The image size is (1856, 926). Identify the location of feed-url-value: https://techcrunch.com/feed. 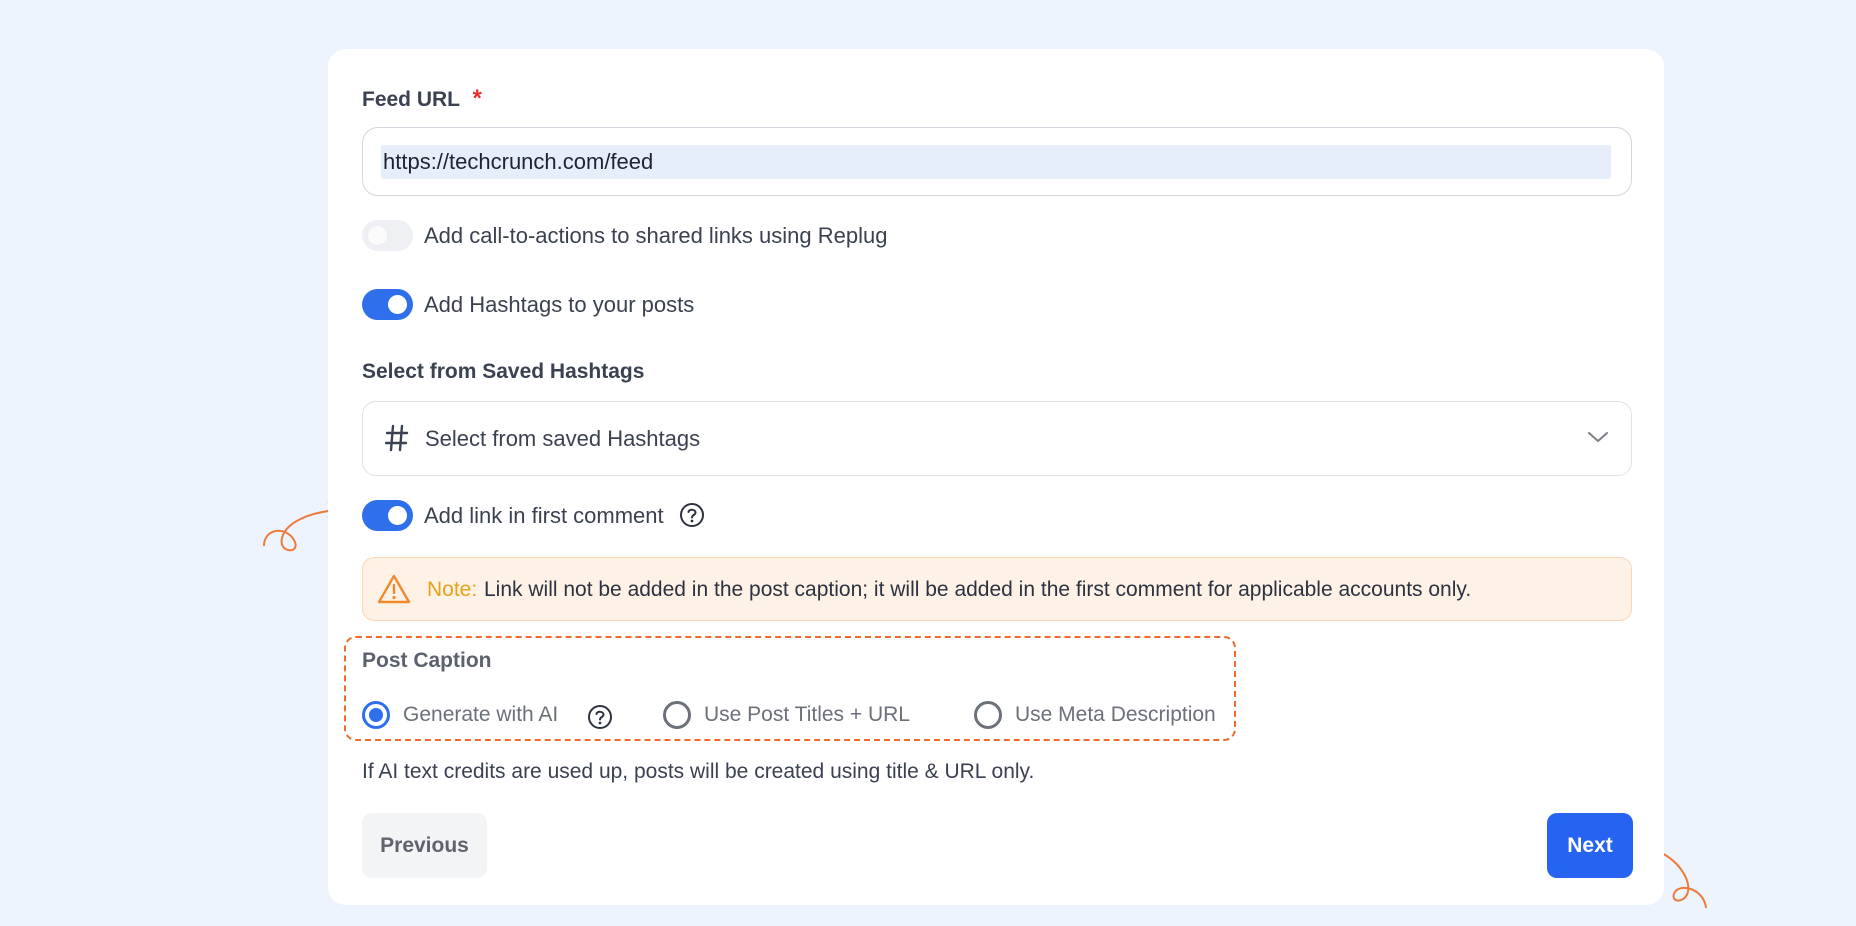
(518, 161).